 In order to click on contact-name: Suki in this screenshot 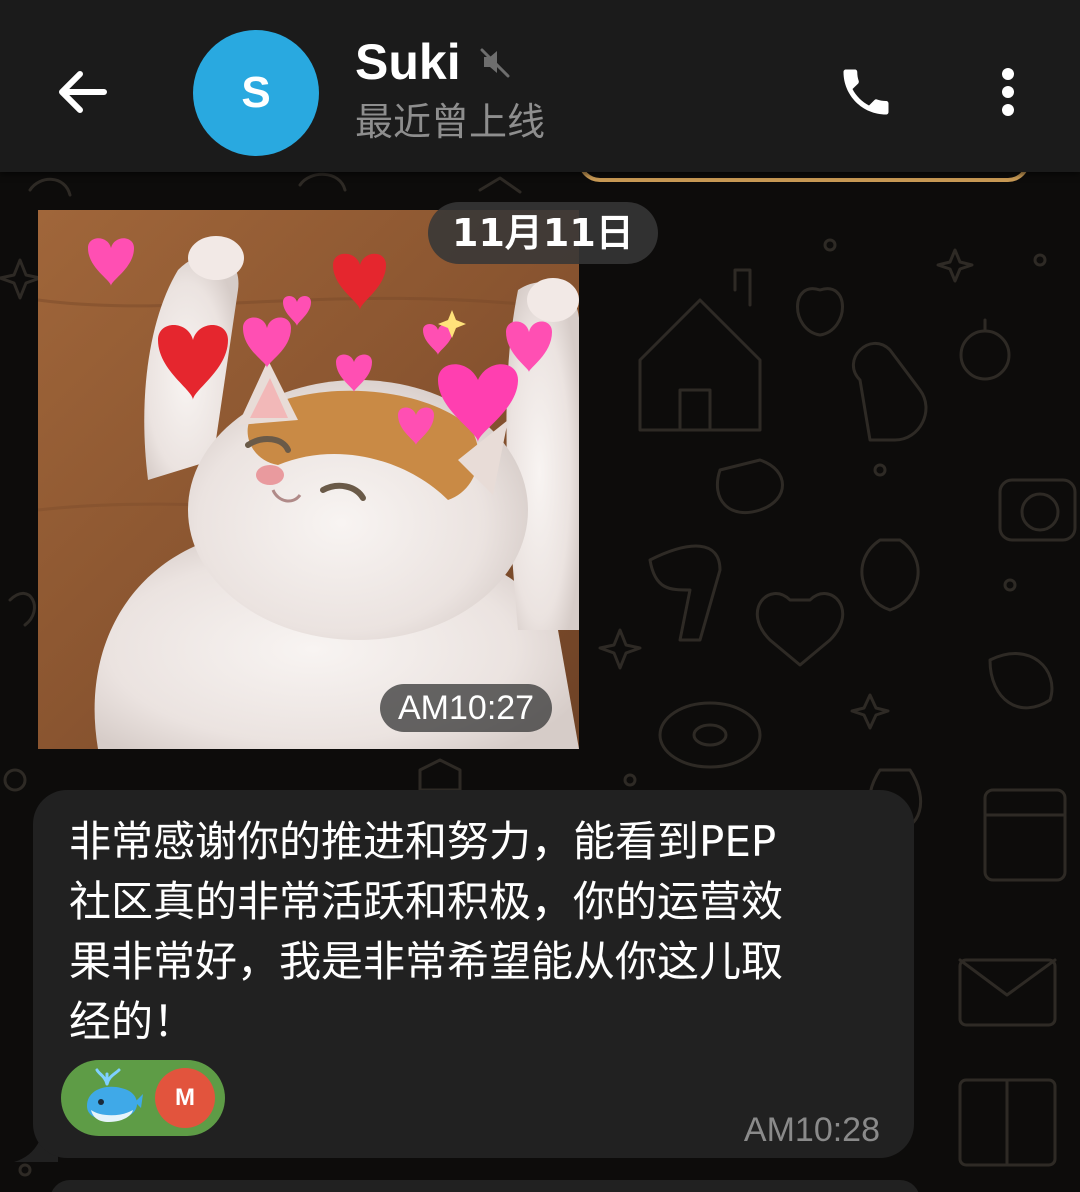, I will do `click(408, 62)`.